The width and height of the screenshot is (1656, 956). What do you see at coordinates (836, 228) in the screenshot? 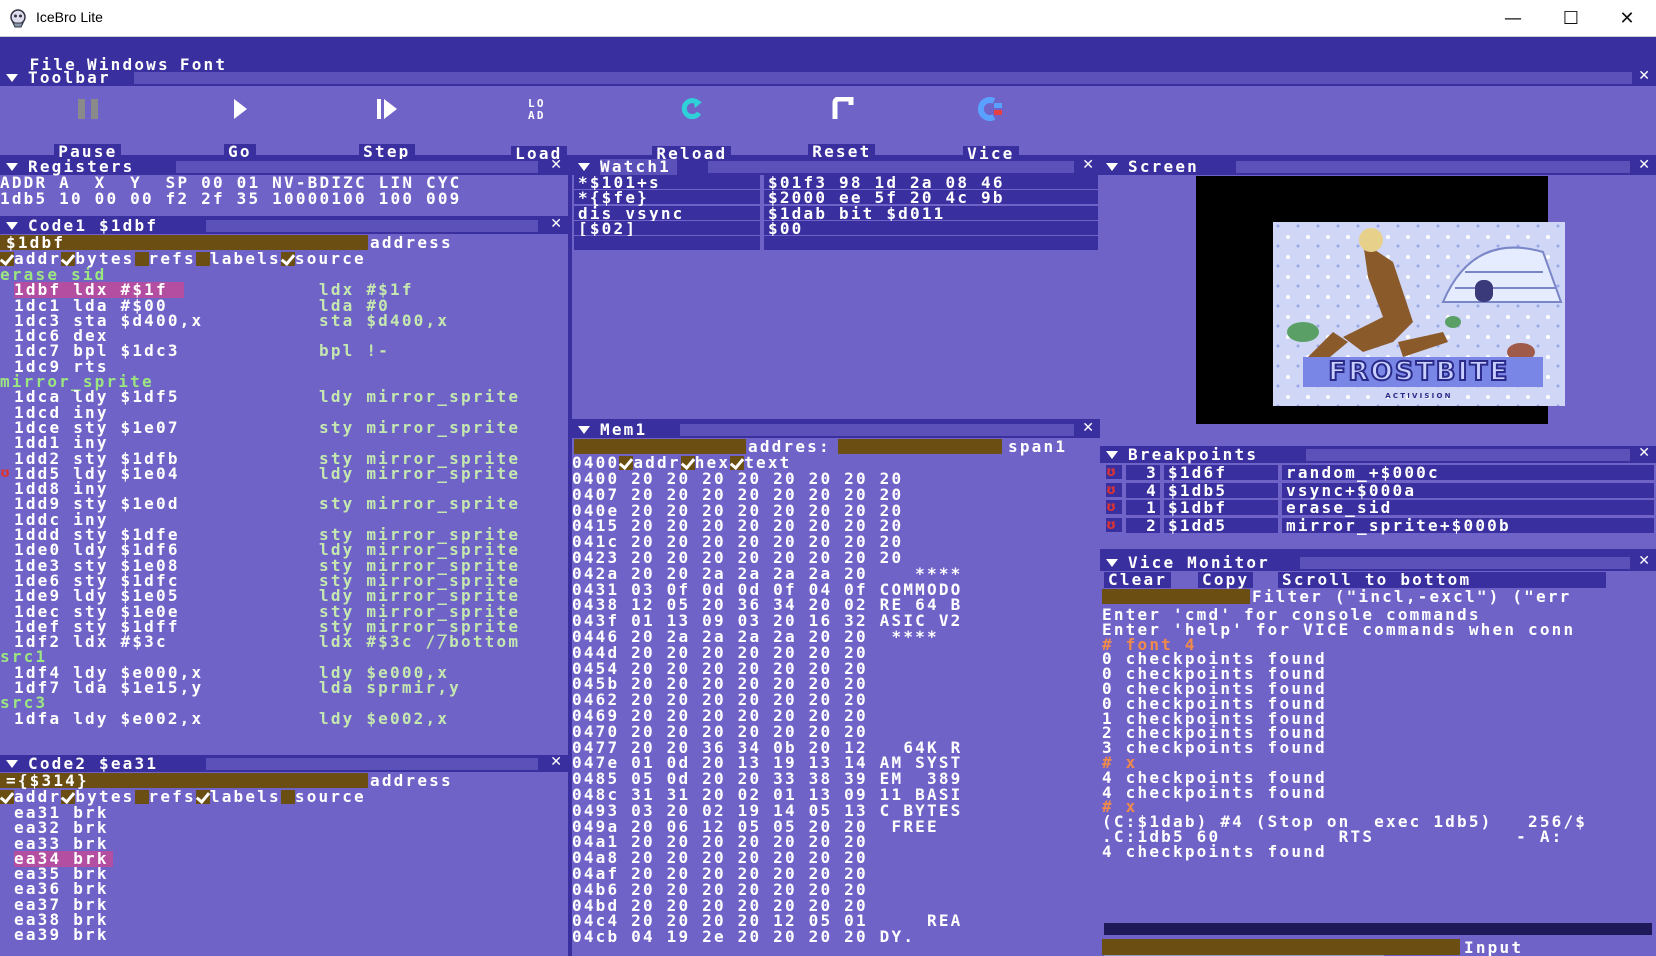
I see `watch-row: [$02] $00` at bounding box center [836, 228].